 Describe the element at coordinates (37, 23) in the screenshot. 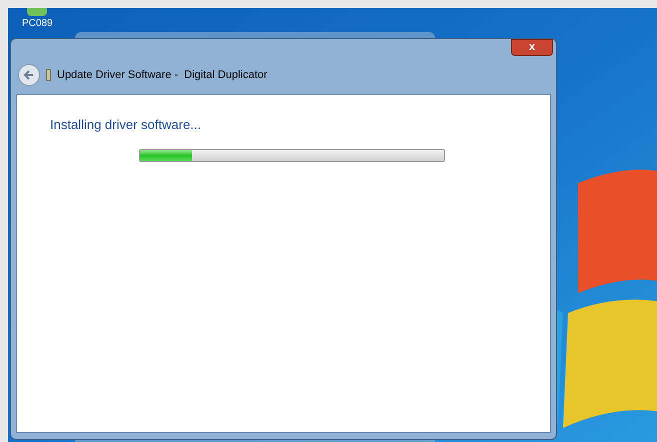

I see `desktop-icon-label: PC089` at that location.